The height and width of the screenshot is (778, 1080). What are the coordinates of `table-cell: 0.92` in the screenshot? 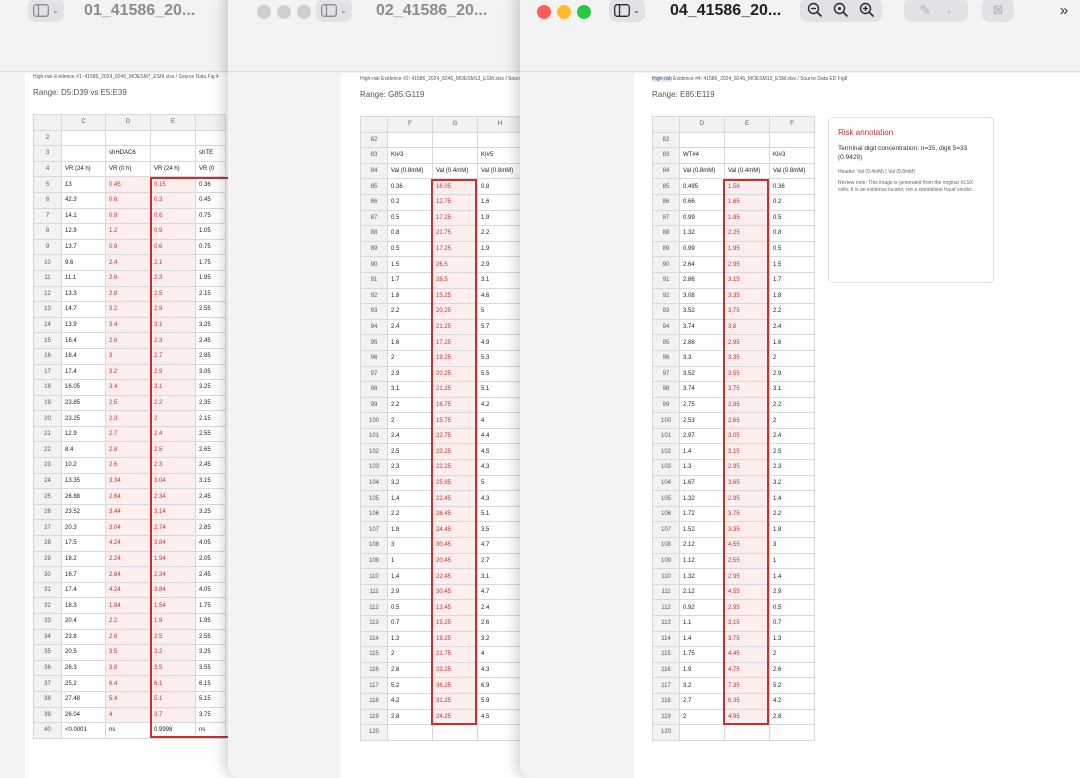 It's located at (702, 607).